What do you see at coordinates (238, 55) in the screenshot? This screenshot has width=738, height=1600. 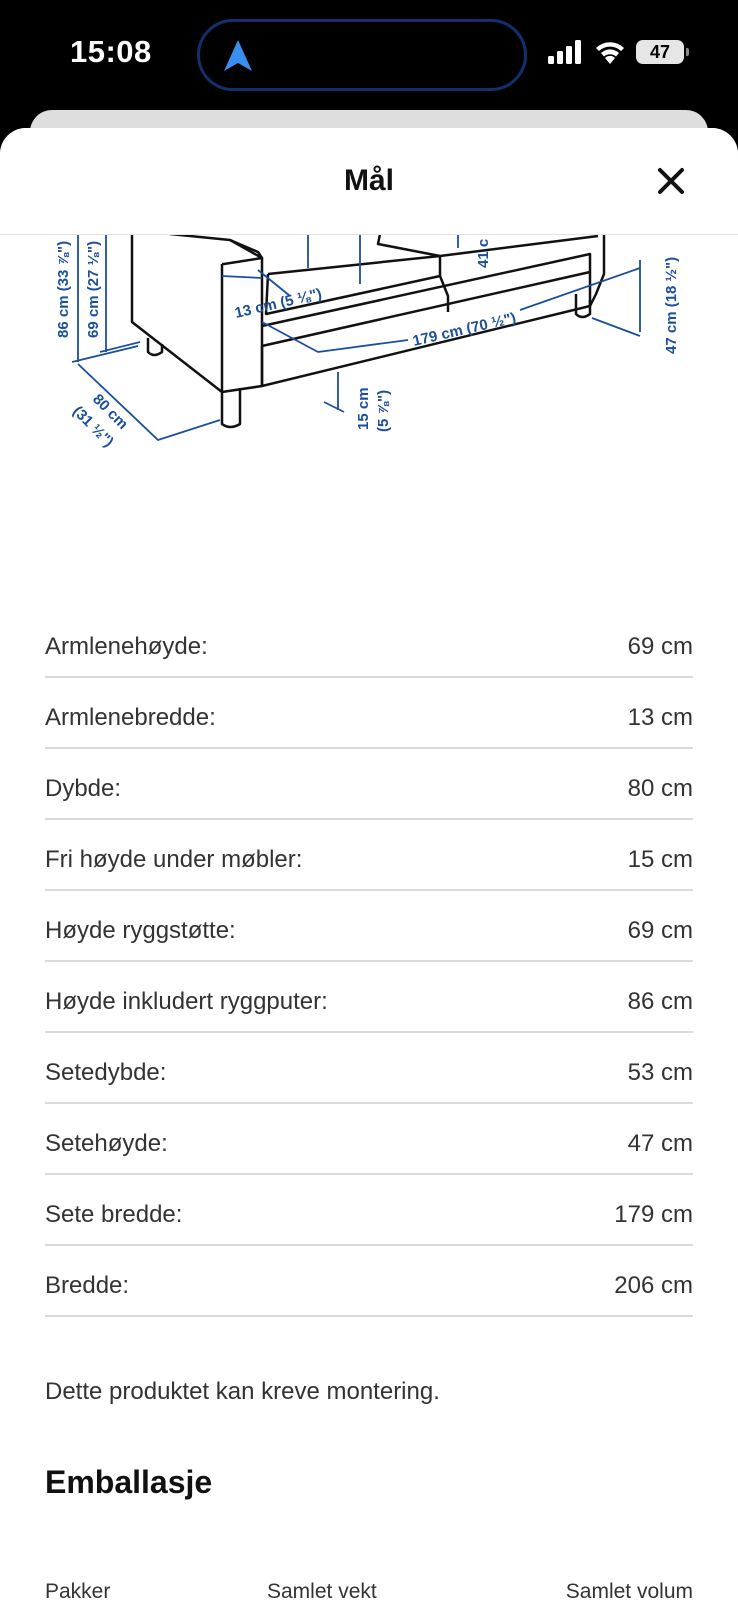 I see `location-arrow-icon` at bounding box center [238, 55].